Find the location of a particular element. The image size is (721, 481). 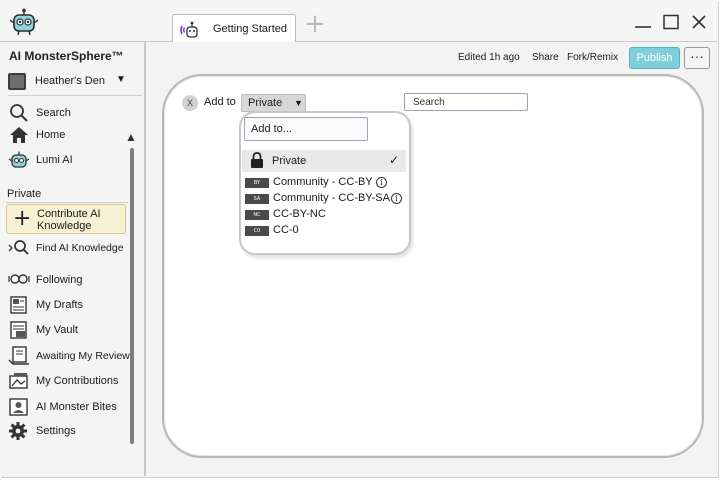

sidebar-item-label: My Contributions is located at coordinates (77, 381).